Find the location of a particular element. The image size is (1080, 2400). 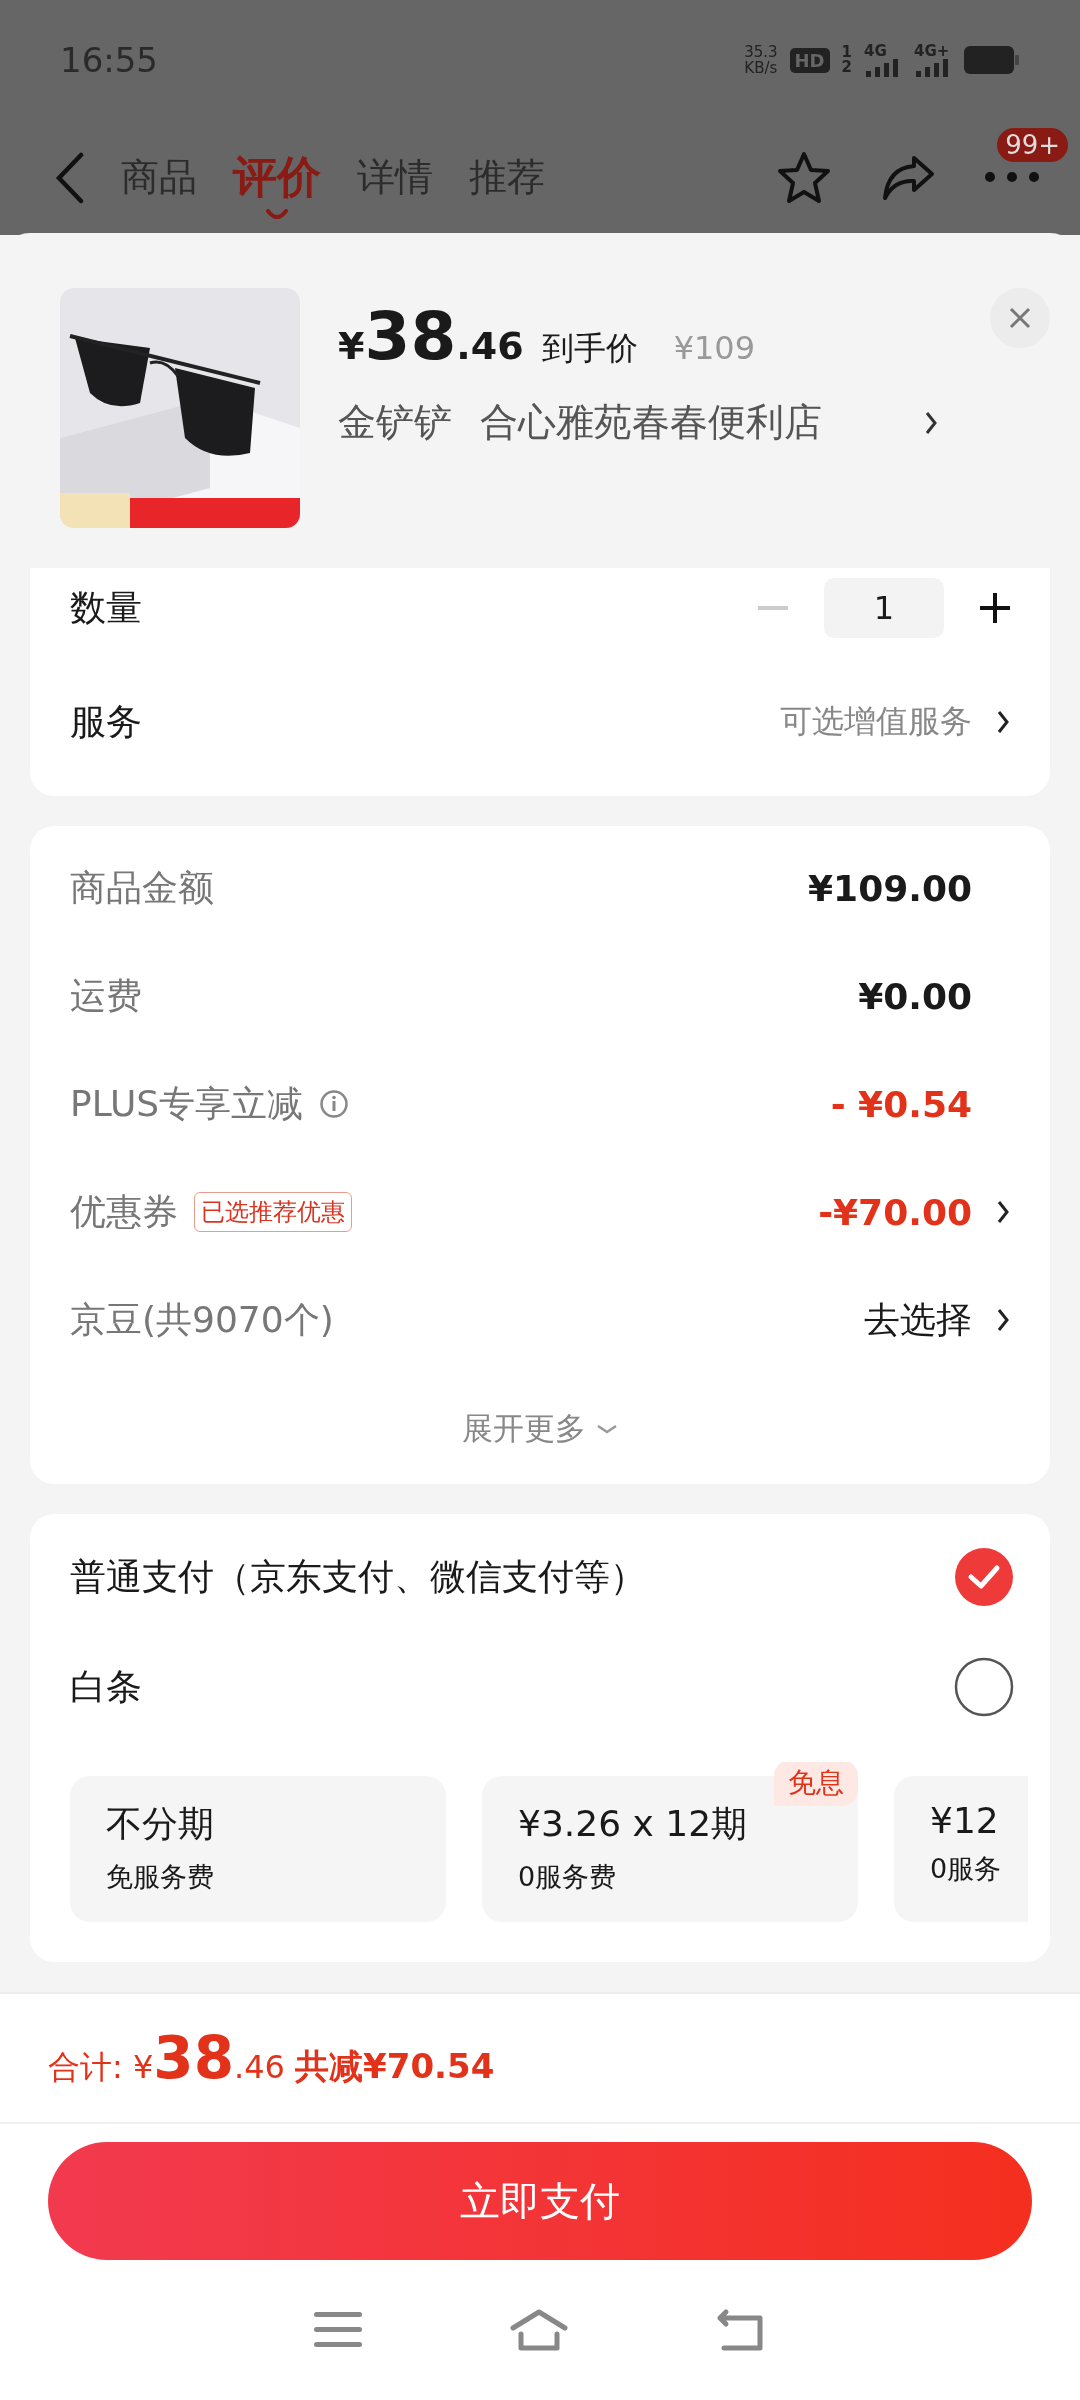

product-price: ¥38.46 is located at coordinates (431, 336).